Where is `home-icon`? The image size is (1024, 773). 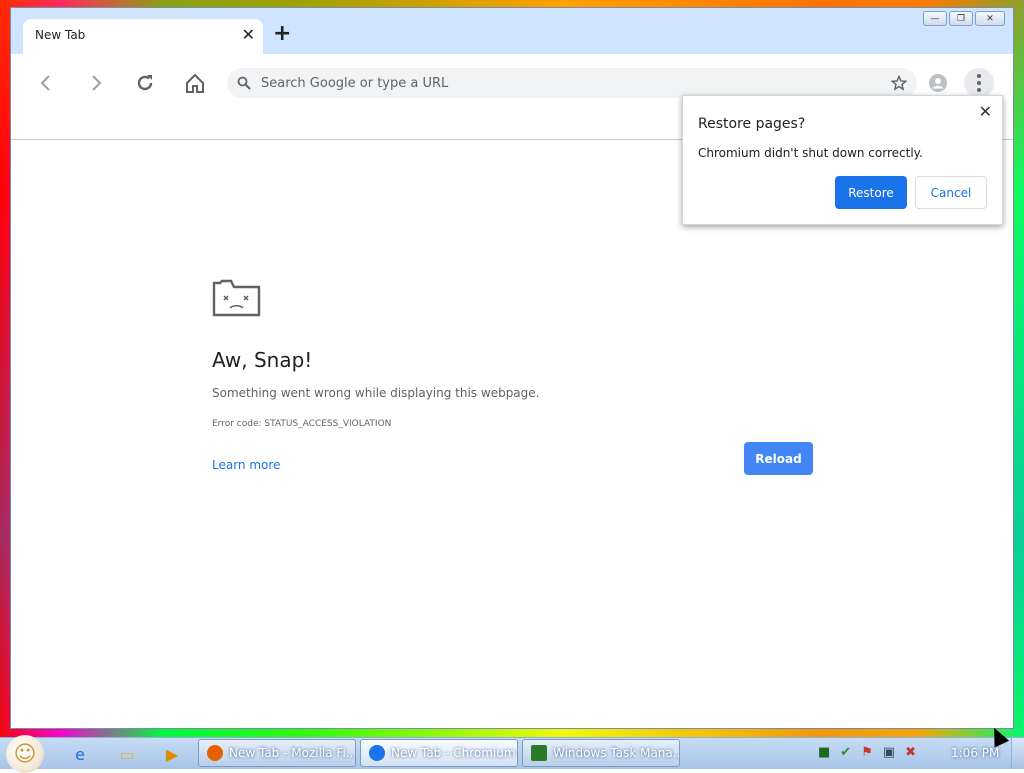 home-icon is located at coordinates (195, 83).